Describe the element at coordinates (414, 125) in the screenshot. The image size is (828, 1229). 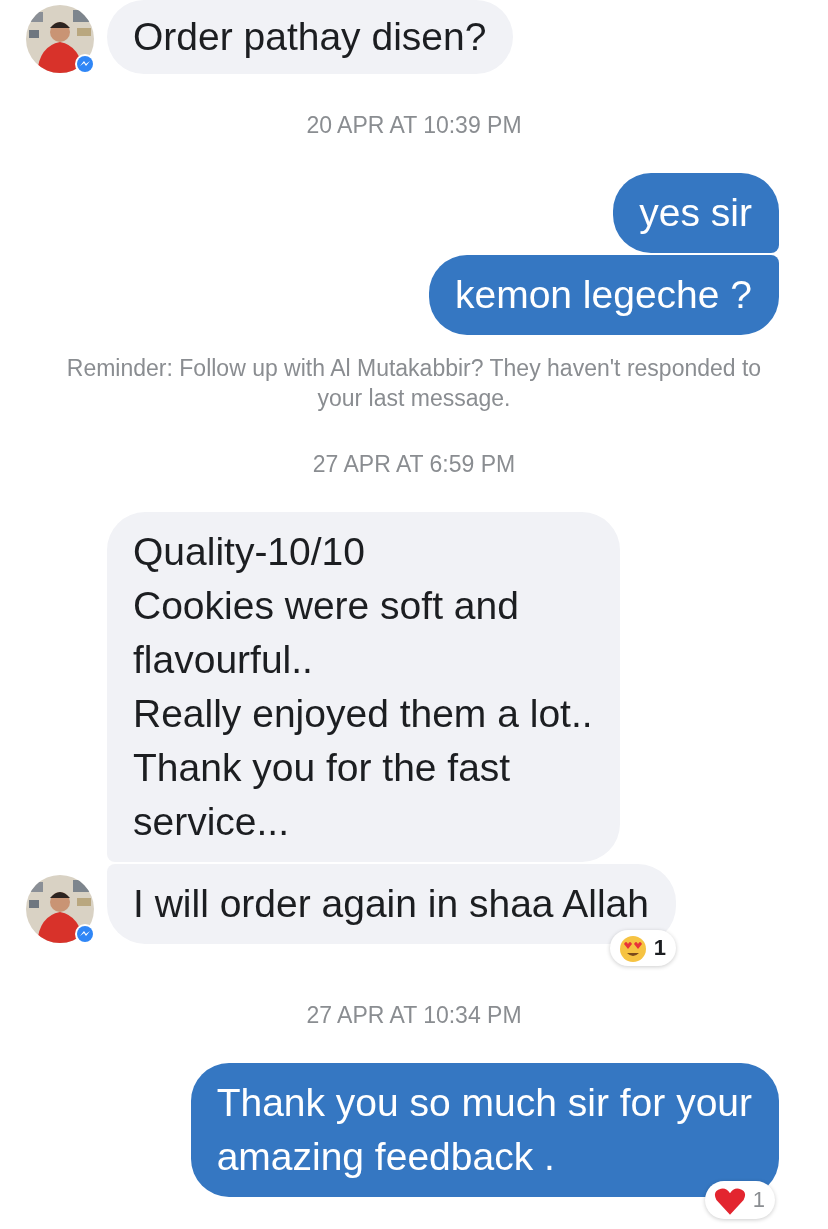
I see `timestamp: 20 APR AT 10:39 PM` at that location.